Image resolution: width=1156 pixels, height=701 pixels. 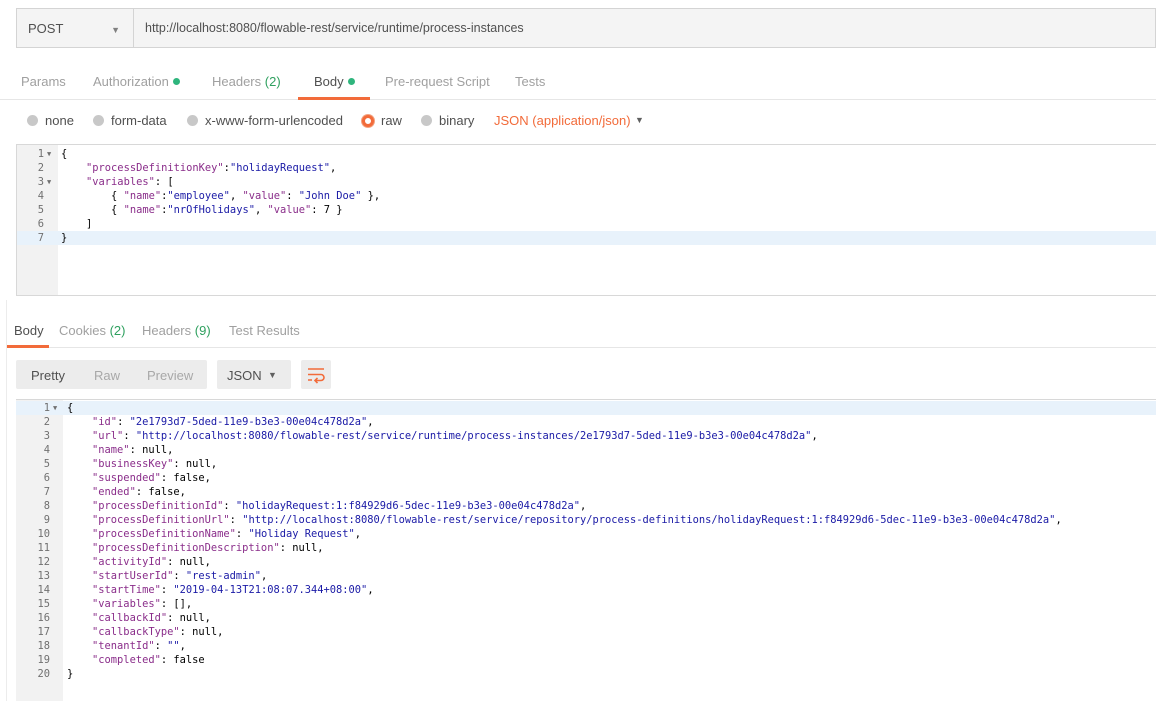 What do you see at coordinates (265, 120) in the screenshot?
I see `radio-x-www-form-urlencoded: x-www-form-urlencoded` at bounding box center [265, 120].